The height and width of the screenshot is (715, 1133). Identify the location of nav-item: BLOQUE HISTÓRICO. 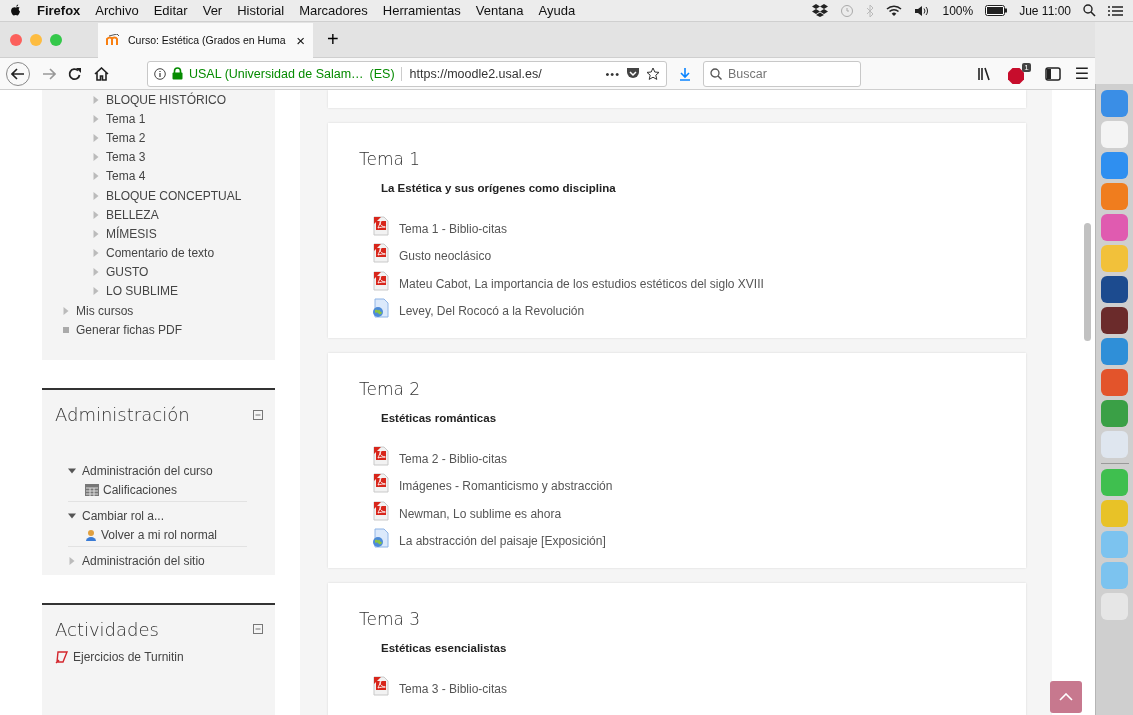
(166, 99).